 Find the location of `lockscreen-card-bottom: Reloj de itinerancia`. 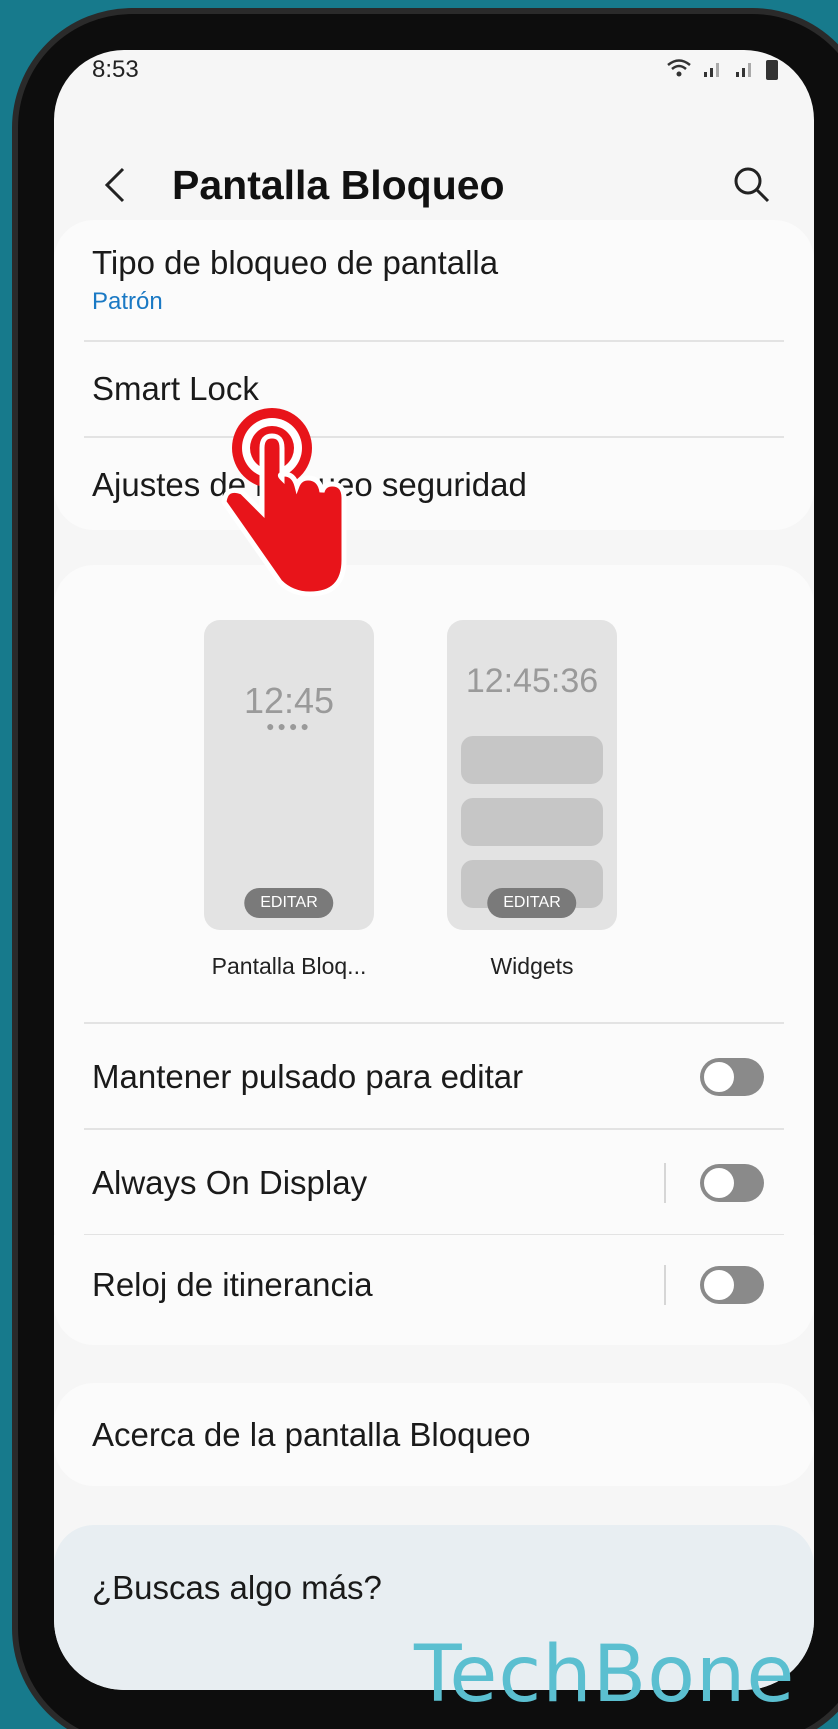

lockscreen-card-bottom: Reloj de itinerancia is located at coordinates (434, 1290).